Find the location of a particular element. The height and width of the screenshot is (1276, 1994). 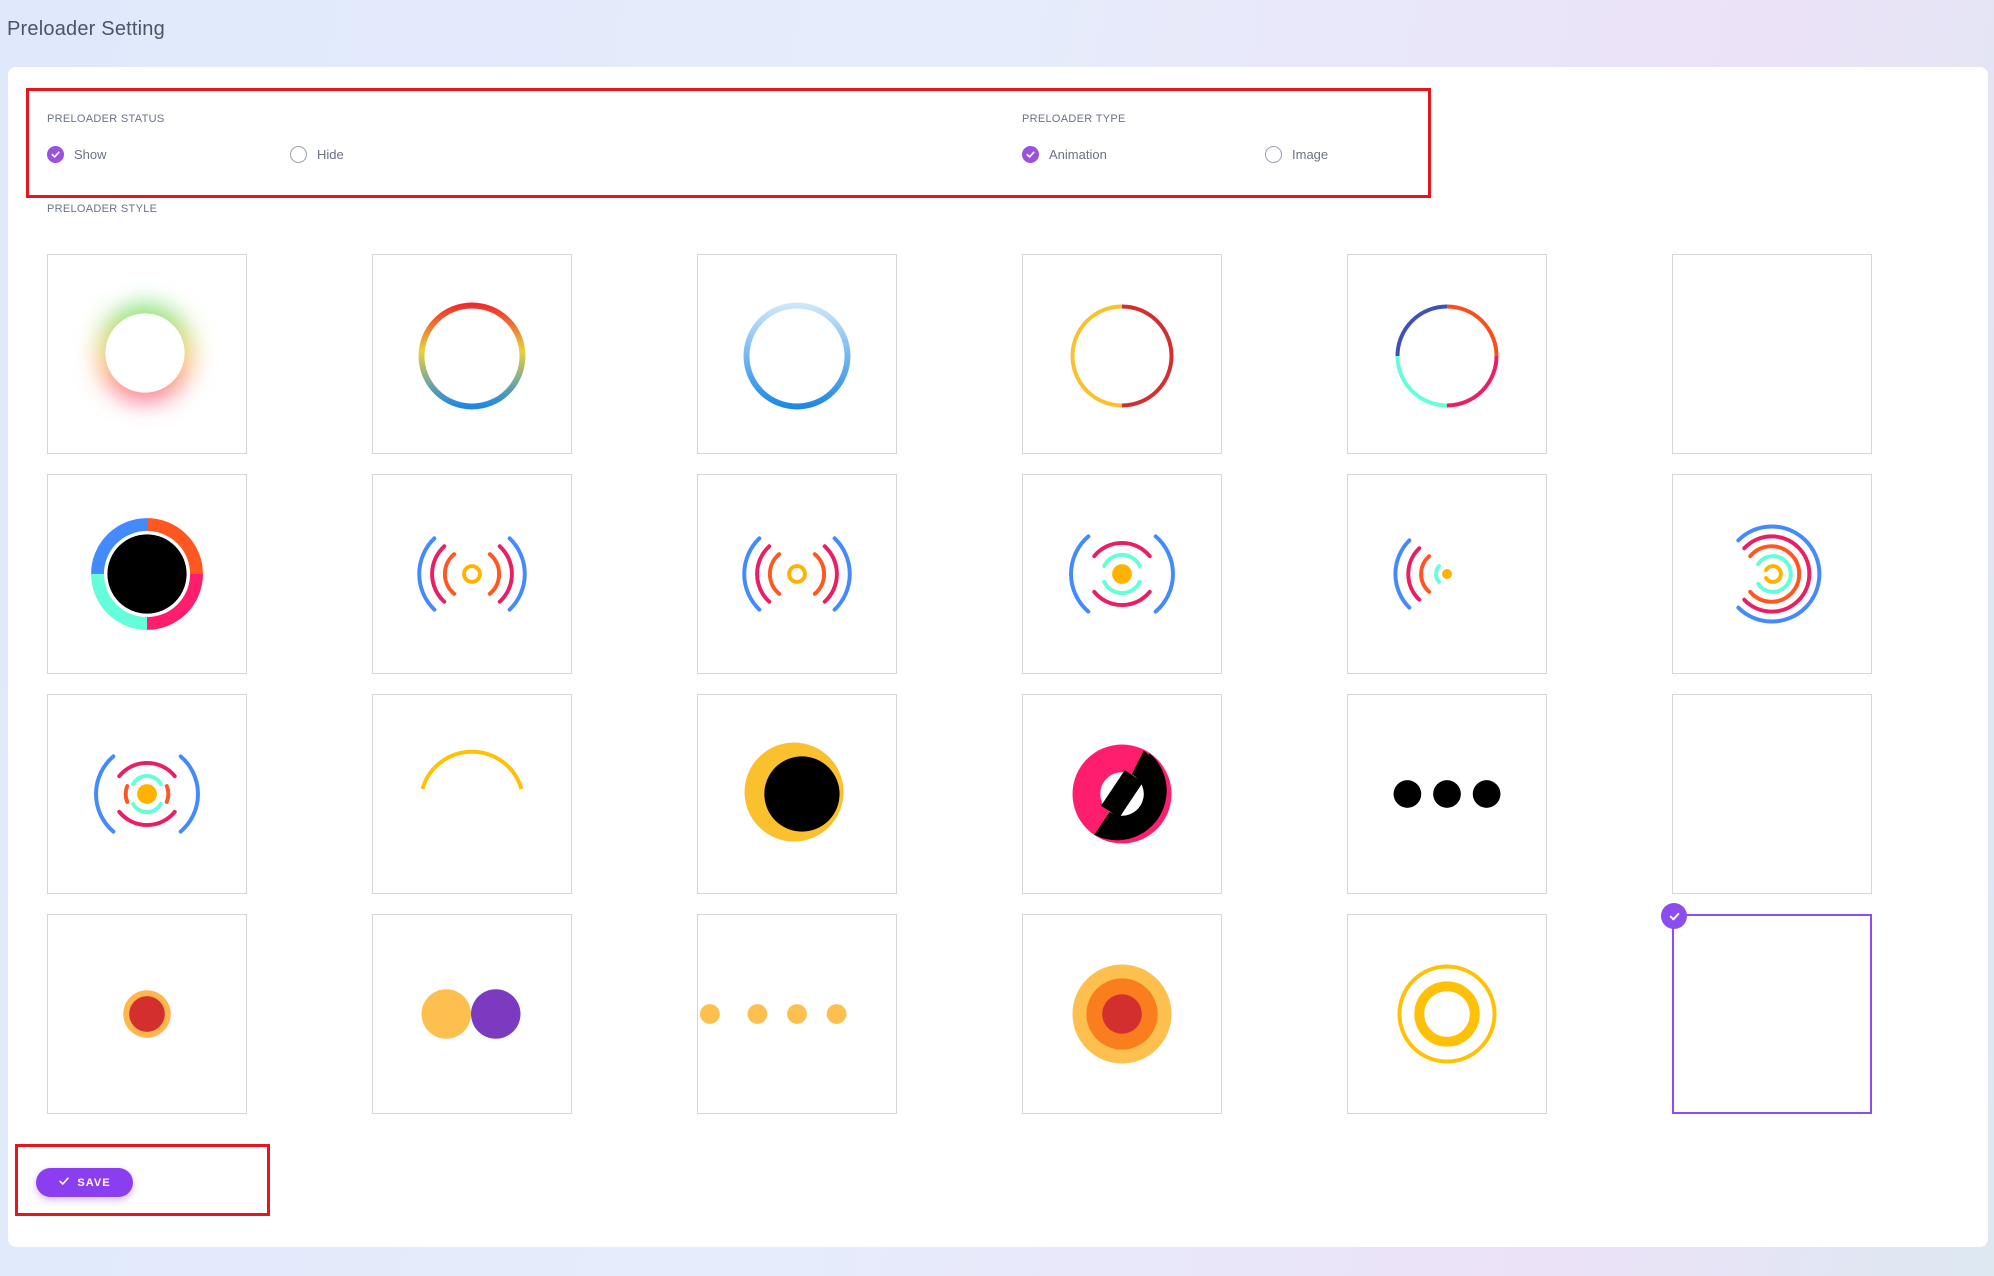

arc-icon is located at coordinates (472, 769).